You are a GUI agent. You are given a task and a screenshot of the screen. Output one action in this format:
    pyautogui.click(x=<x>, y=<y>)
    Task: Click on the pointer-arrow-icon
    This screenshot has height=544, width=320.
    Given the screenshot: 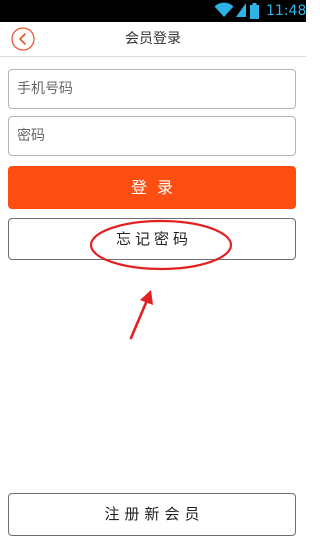 What is the action you would take?
    pyautogui.click(x=141, y=315)
    